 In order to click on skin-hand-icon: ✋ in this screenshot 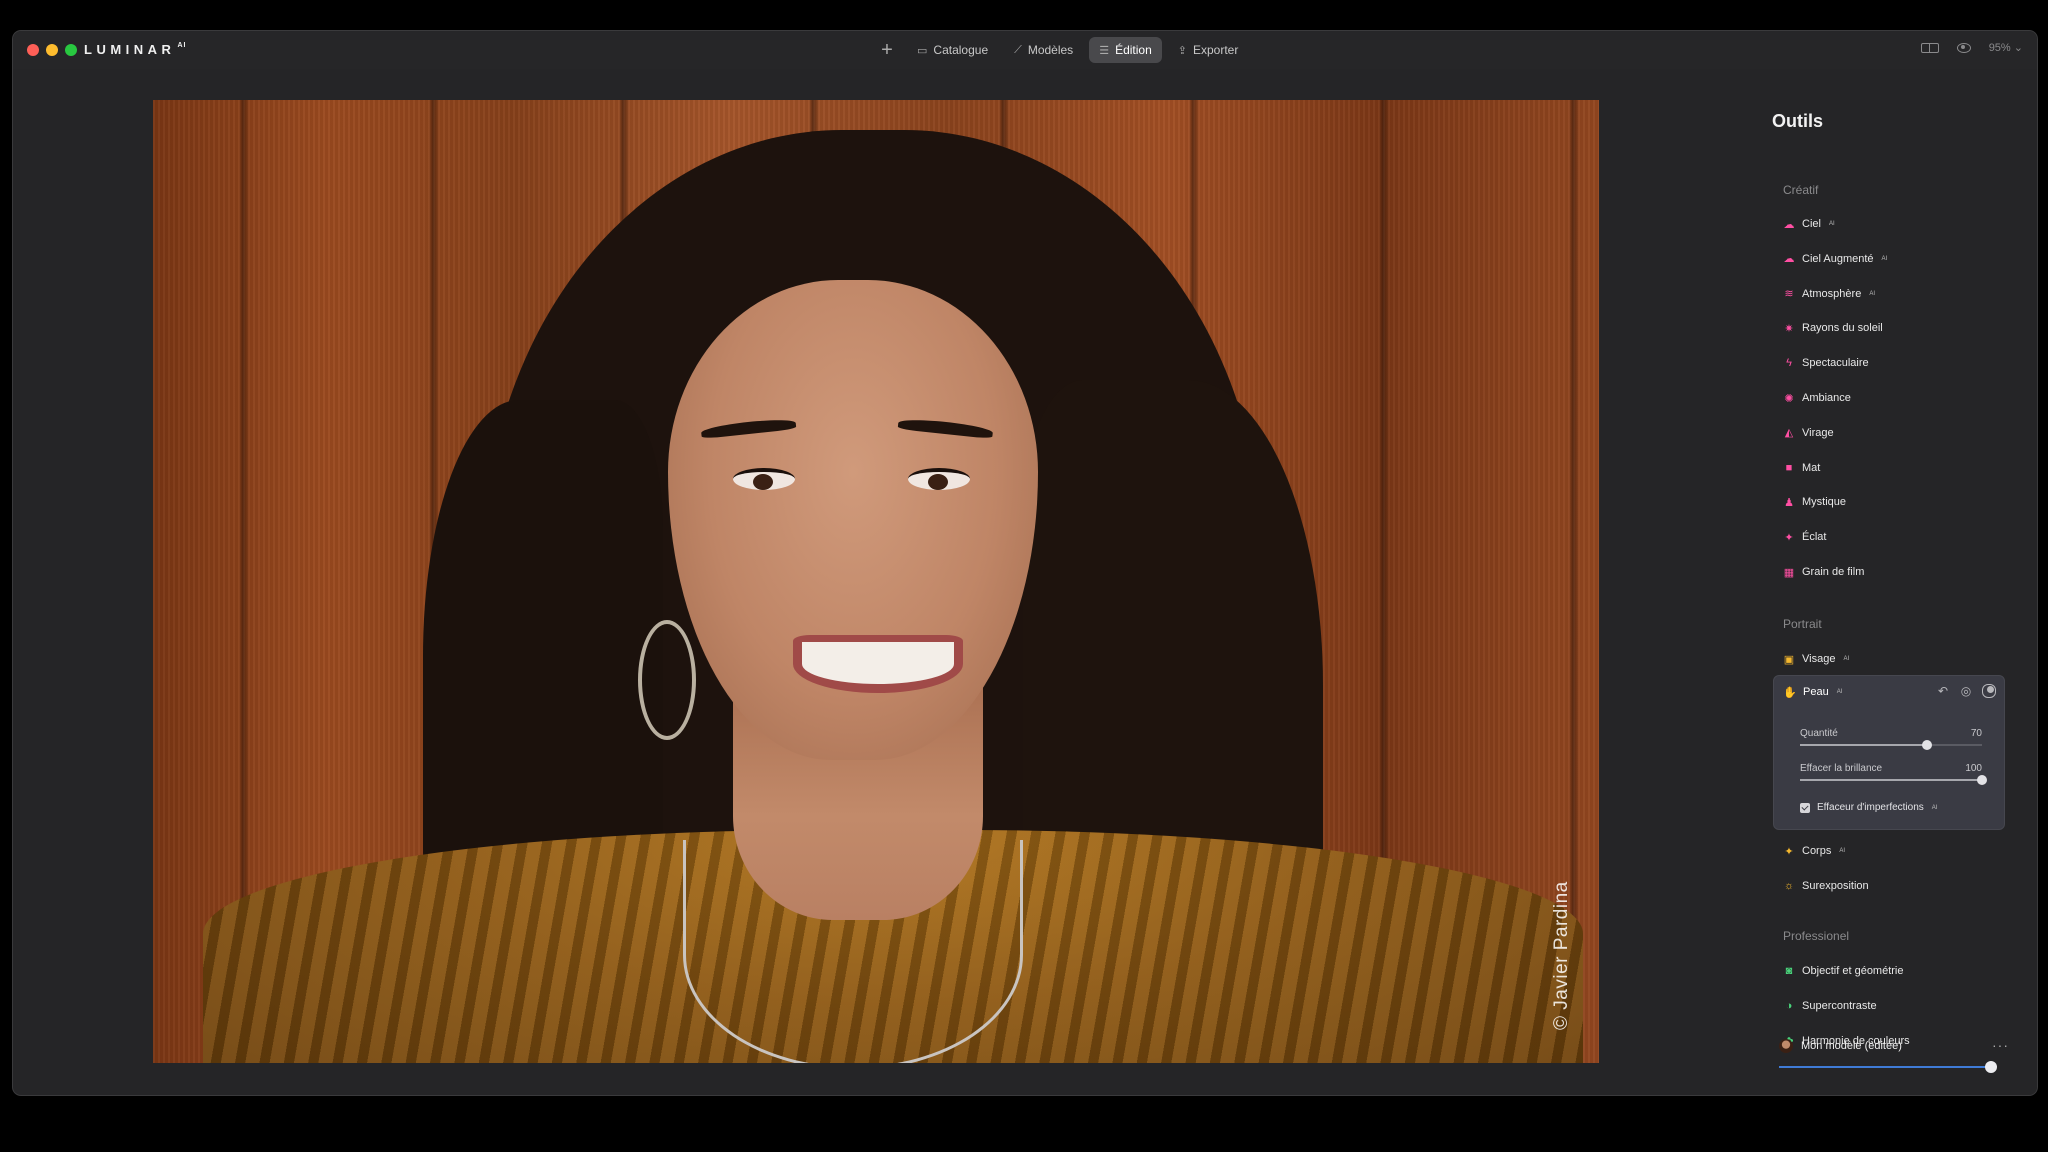, I will do `click(1790, 692)`.